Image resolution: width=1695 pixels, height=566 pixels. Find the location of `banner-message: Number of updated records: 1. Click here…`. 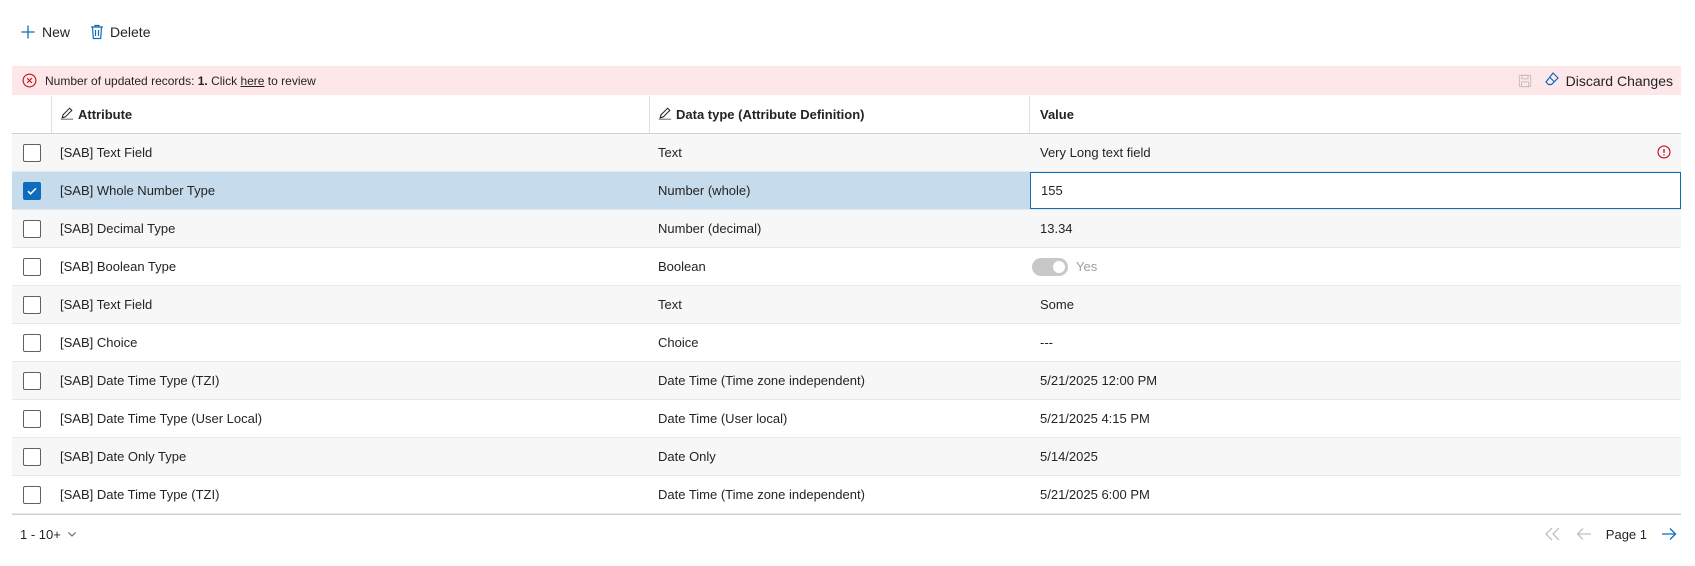

banner-message: Number of updated records: 1. Click here… is located at coordinates (180, 81).